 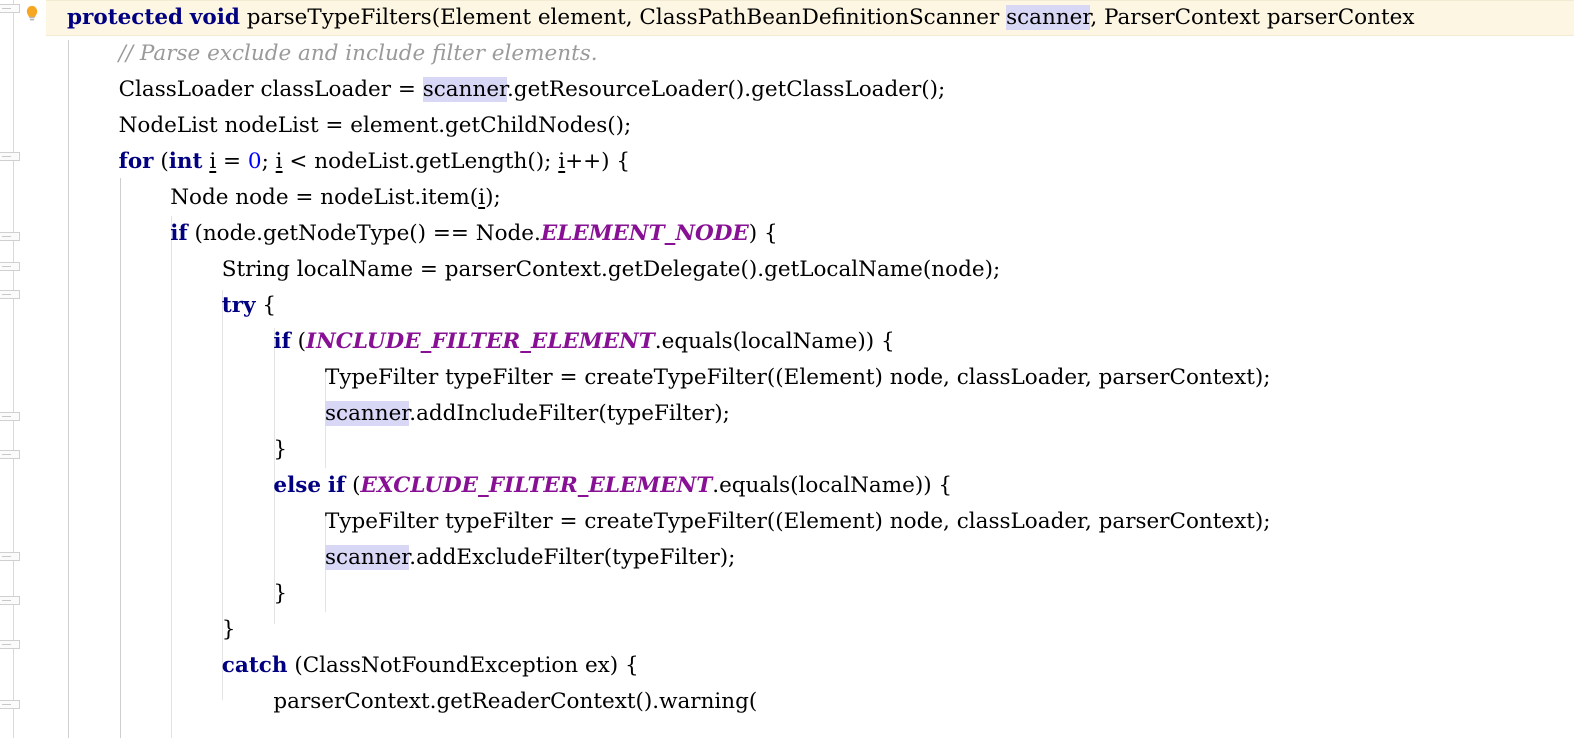 I want to click on code-token-1: .addExcludeFilter(typeFilter);, so click(x=572, y=557).